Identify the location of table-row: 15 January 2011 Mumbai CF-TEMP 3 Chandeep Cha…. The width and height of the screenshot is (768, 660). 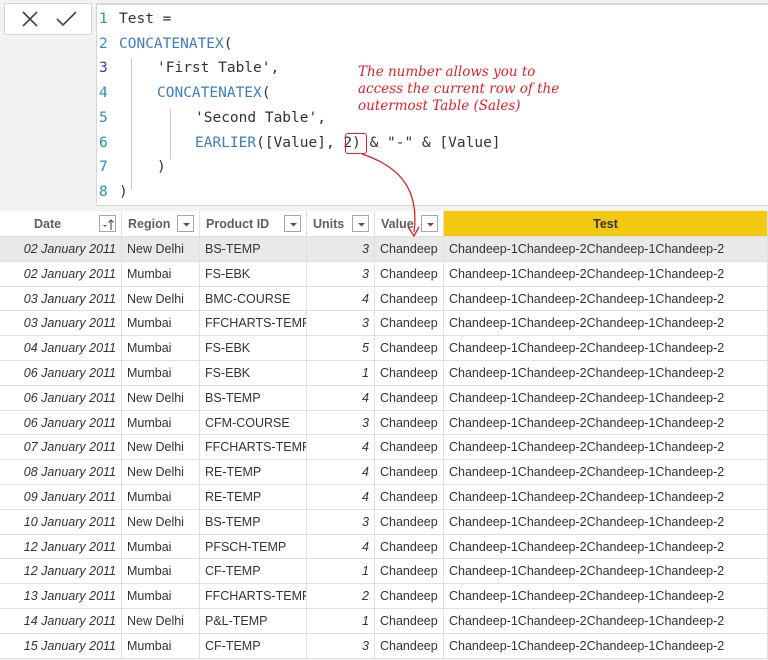
(384, 646).